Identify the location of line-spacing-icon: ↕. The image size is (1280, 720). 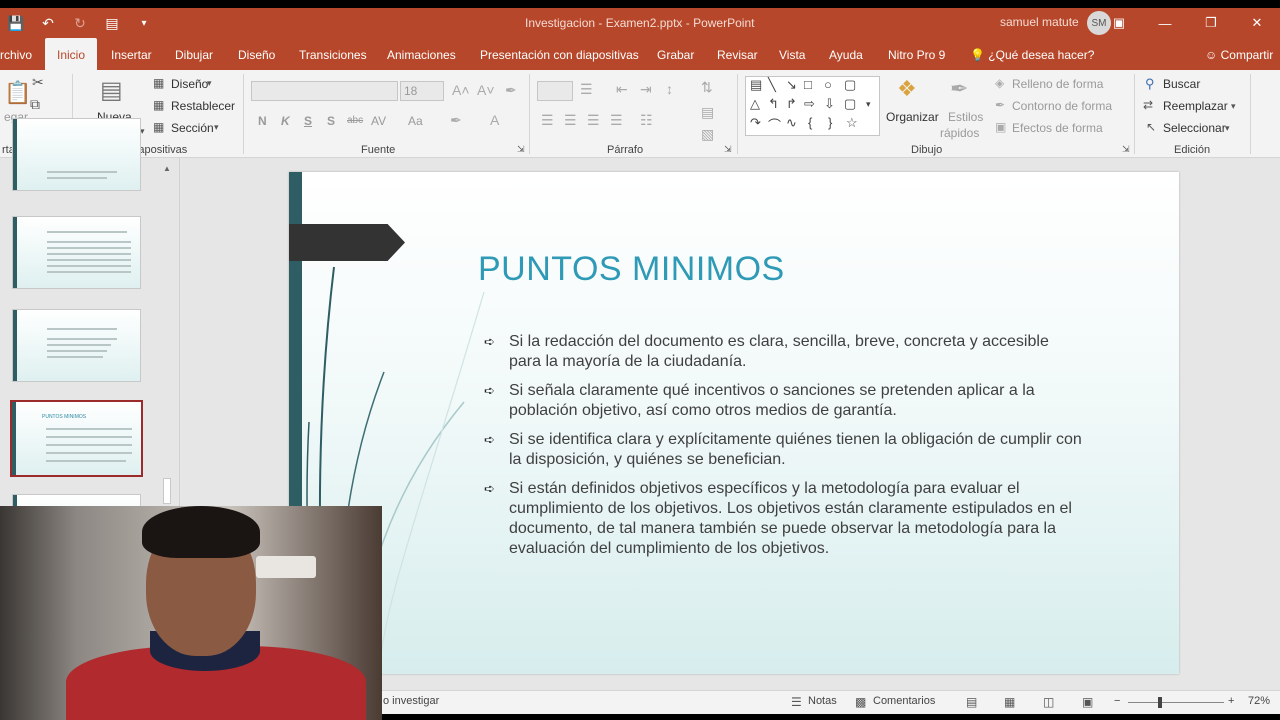
(669, 89).